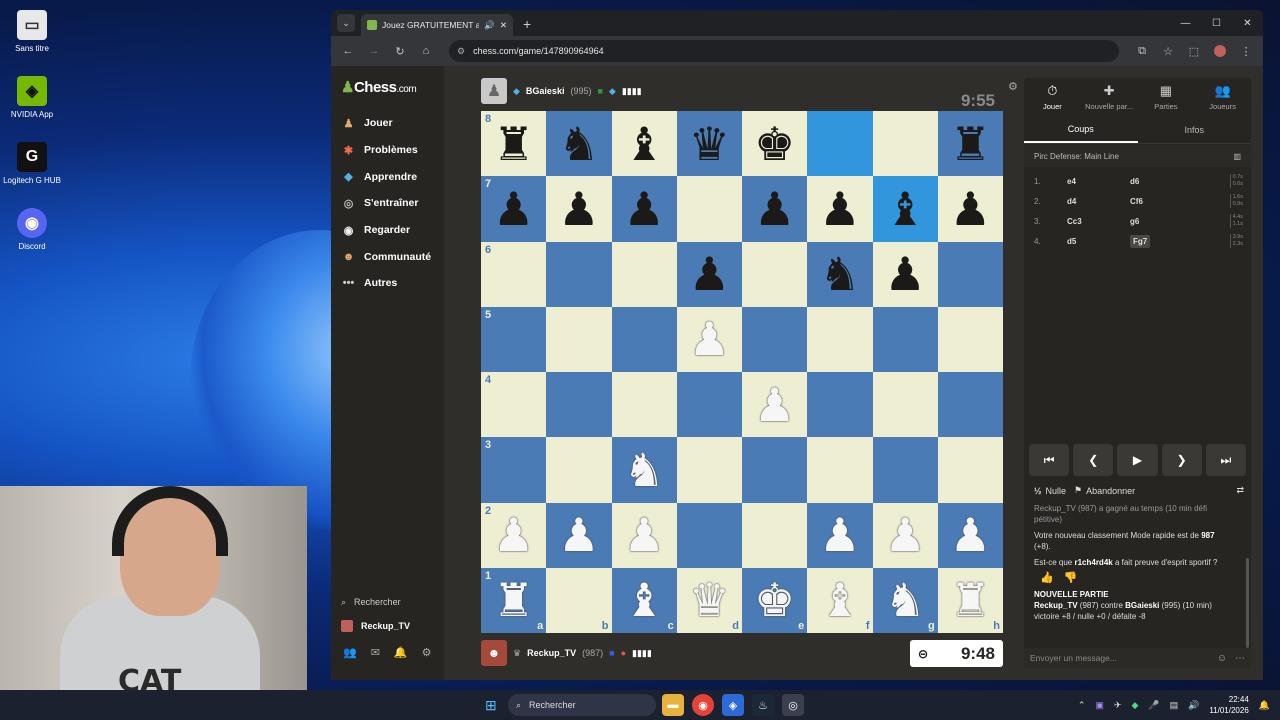 This screenshot has width=1280, height=720. Describe the element at coordinates (386, 283) in the screenshot. I see `nav-item-autres: ••• Autres` at that location.